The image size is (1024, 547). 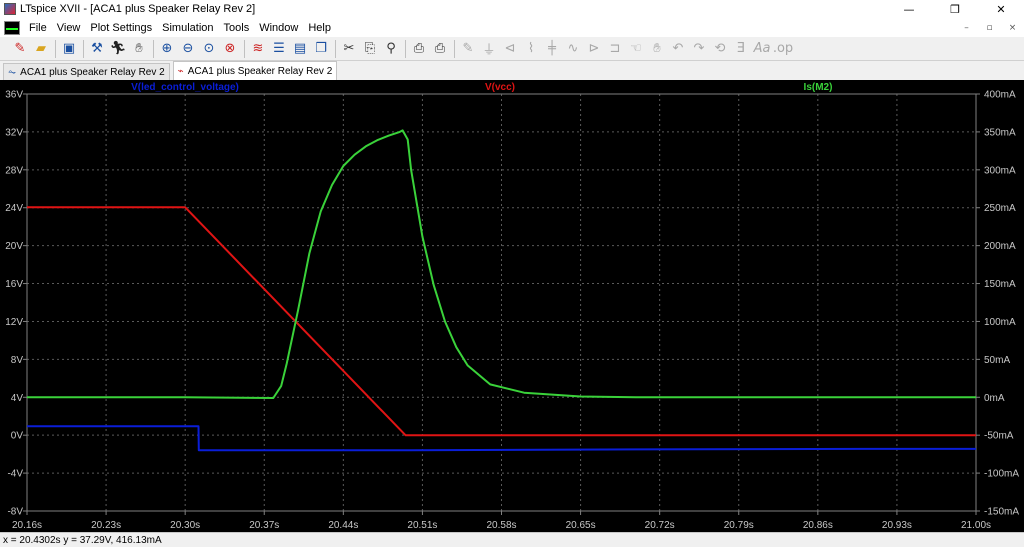 I want to click on component-icon: ⊐, so click(x=615, y=49).